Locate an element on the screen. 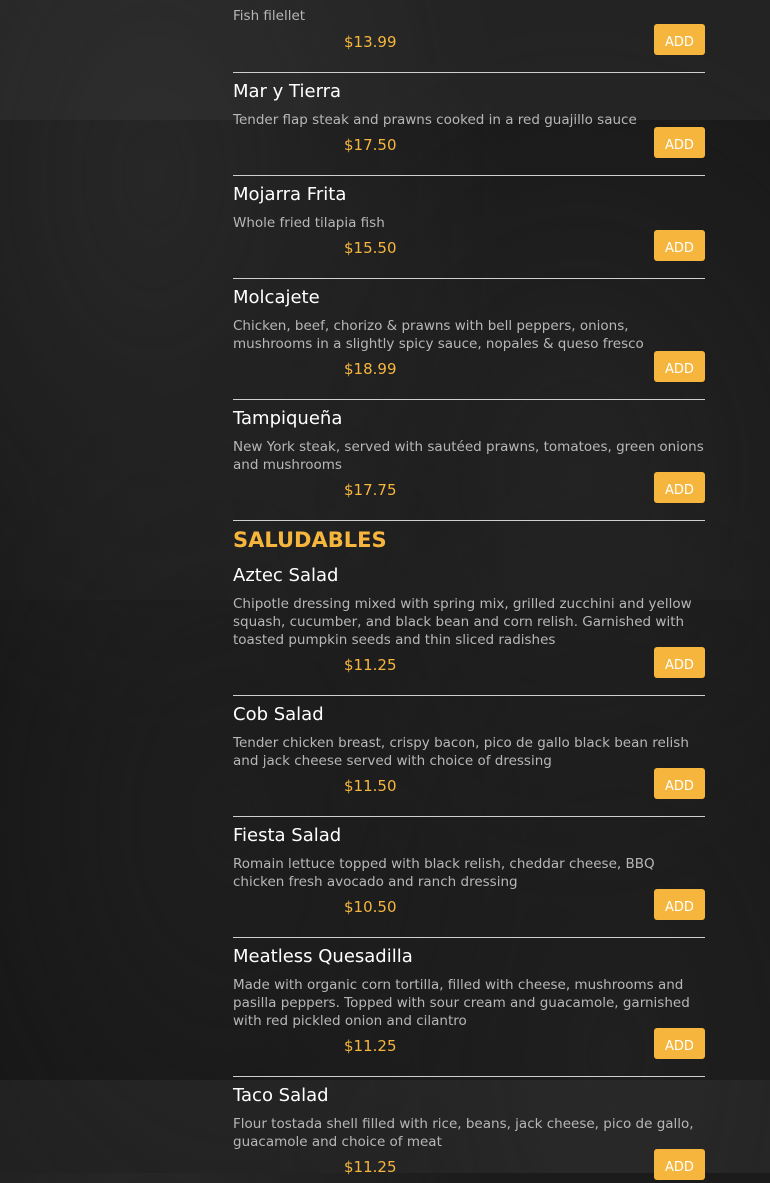  item-price: $17.75 is located at coordinates (370, 490).